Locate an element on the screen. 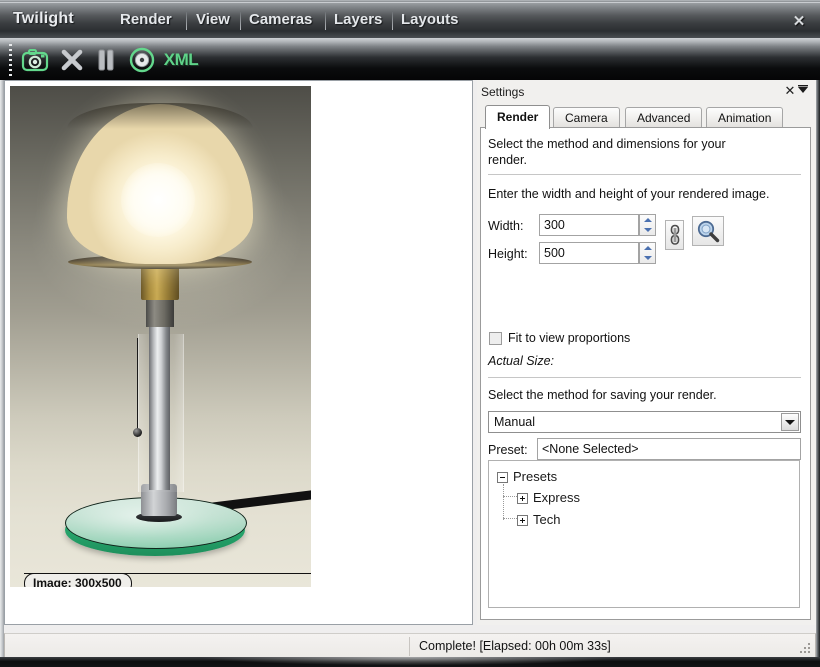 The image size is (820, 667). height-label: Height: is located at coordinates (508, 254).